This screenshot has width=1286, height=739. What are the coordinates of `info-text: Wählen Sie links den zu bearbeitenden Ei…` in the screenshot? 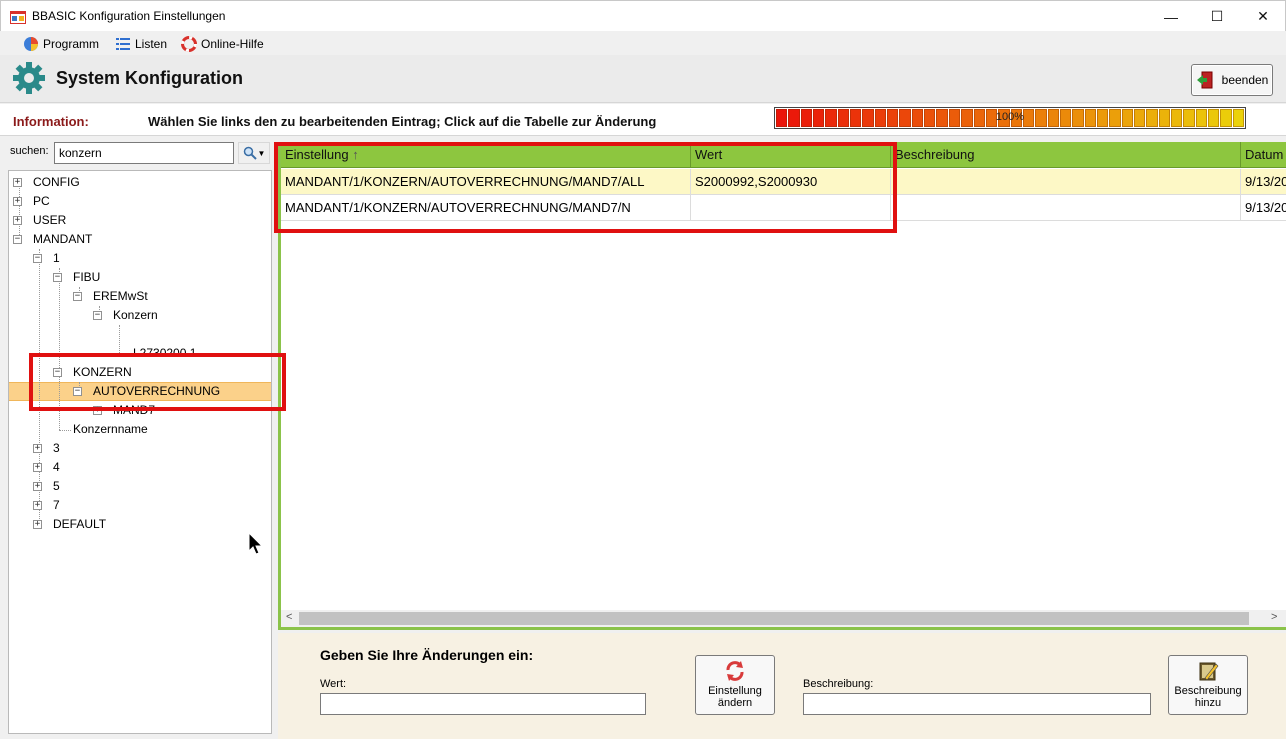 It's located at (402, 121).